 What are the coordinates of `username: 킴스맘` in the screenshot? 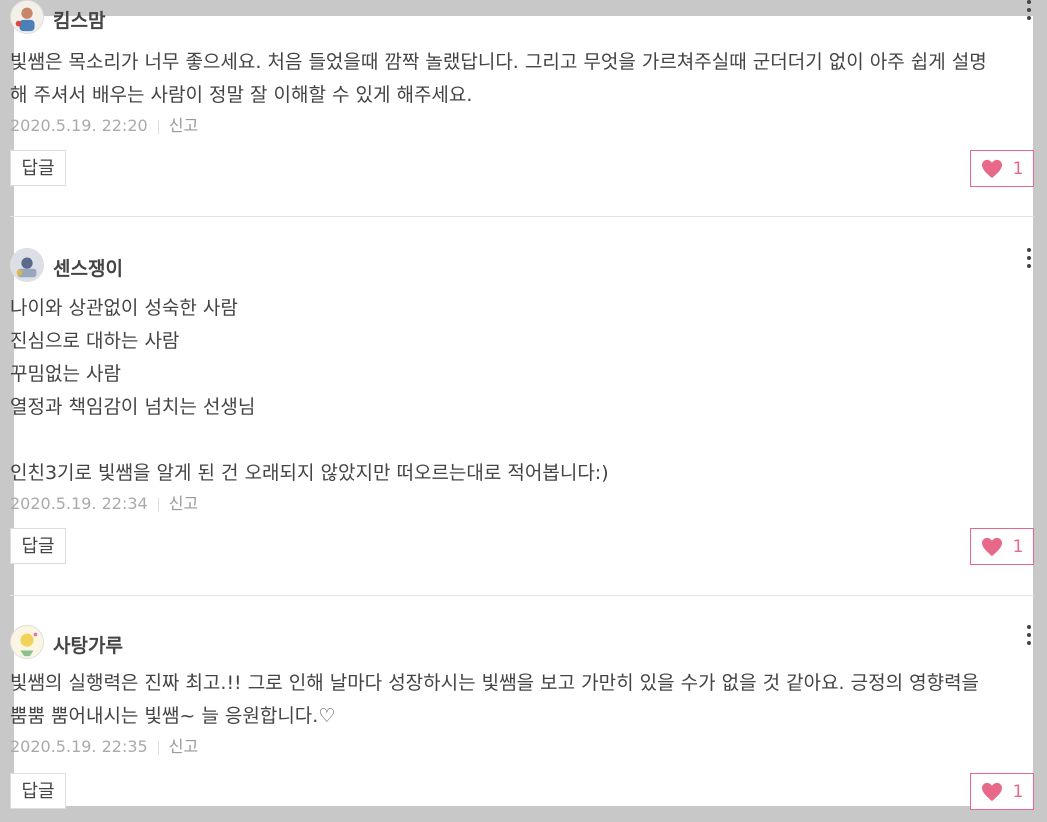 It's located at (79, 19).